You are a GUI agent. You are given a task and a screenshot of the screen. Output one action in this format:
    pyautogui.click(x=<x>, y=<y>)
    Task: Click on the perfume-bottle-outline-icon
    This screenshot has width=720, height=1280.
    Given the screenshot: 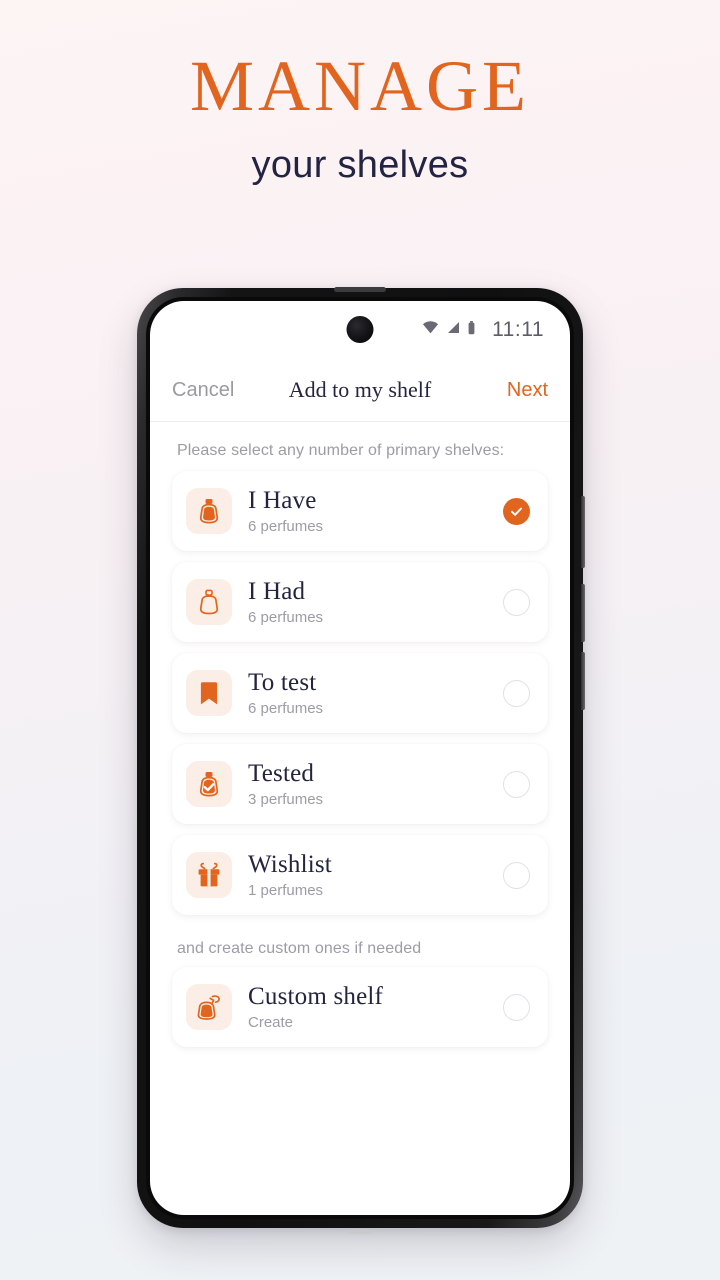 What is the action you would take?
    pyautogui.click(x=209, y=602)
    